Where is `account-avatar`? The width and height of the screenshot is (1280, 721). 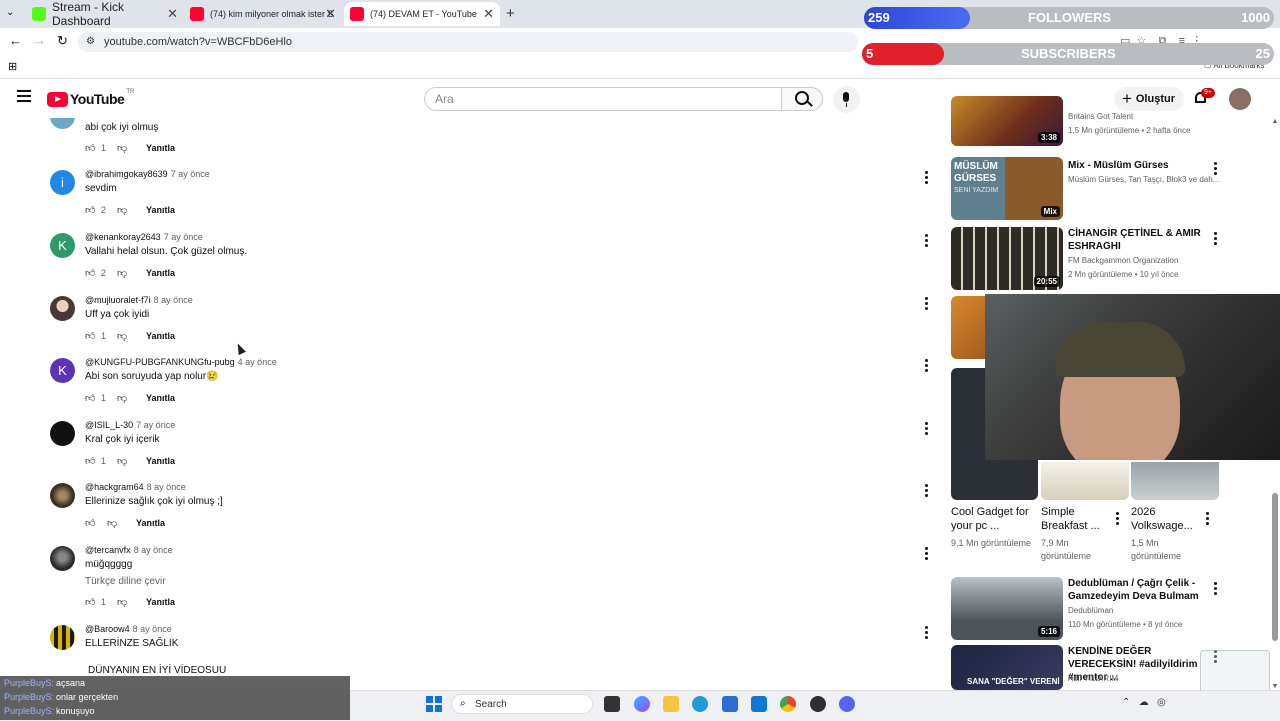
account-avatar is located at coordinates (1240, 99).